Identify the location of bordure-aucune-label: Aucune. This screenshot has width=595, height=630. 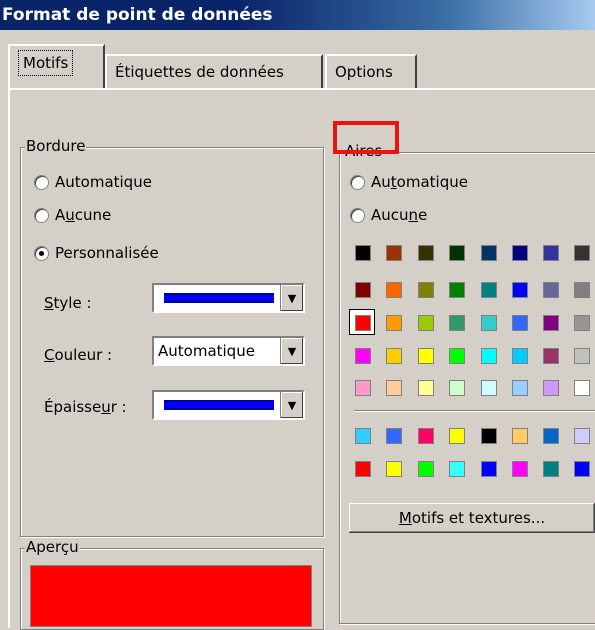
(83, 215).